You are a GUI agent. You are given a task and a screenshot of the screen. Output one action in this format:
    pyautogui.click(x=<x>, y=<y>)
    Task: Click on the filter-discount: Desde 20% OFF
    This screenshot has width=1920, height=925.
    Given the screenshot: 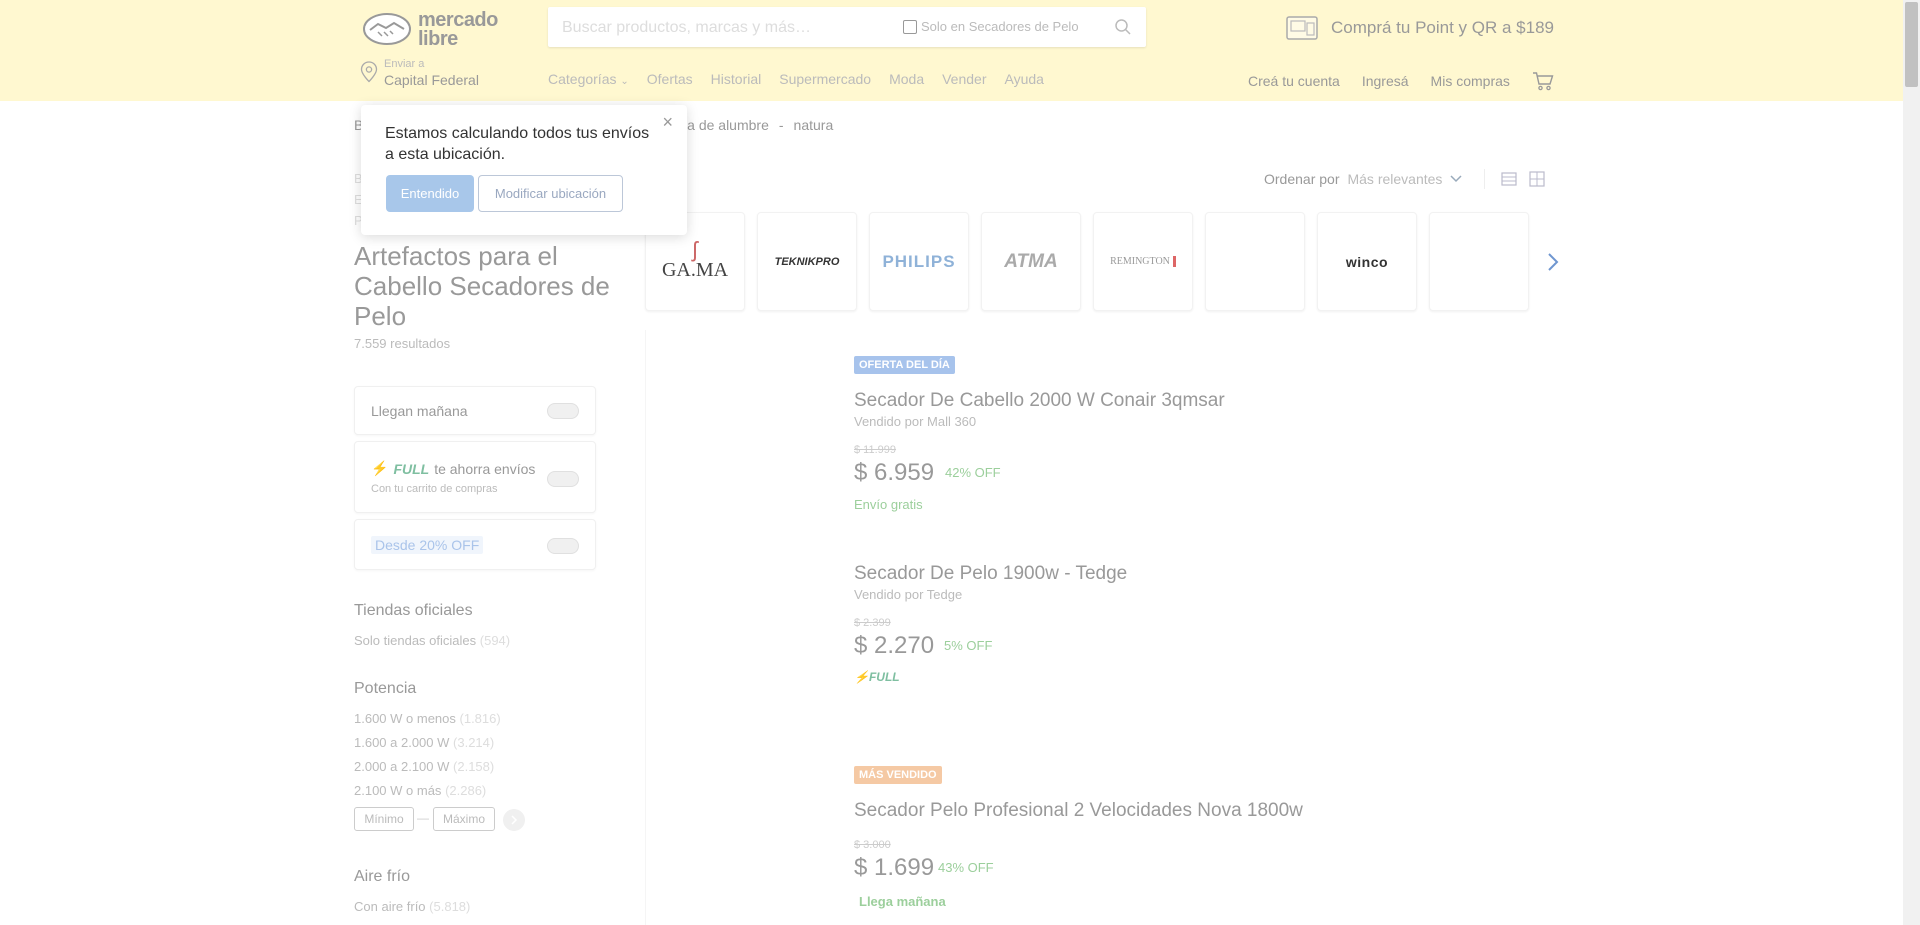 What is the action you would take?
    pyautogui.click(x=475, y=544)
    